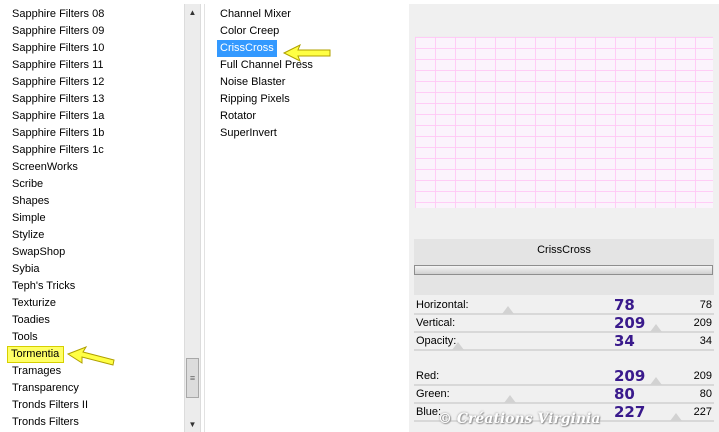 This screenshot has height=432, width=719. What do you see at coordinates (93, 82) in the screenshot?
I see `category-item: Sapphire Filters 12` at bounding box center [93, 82].